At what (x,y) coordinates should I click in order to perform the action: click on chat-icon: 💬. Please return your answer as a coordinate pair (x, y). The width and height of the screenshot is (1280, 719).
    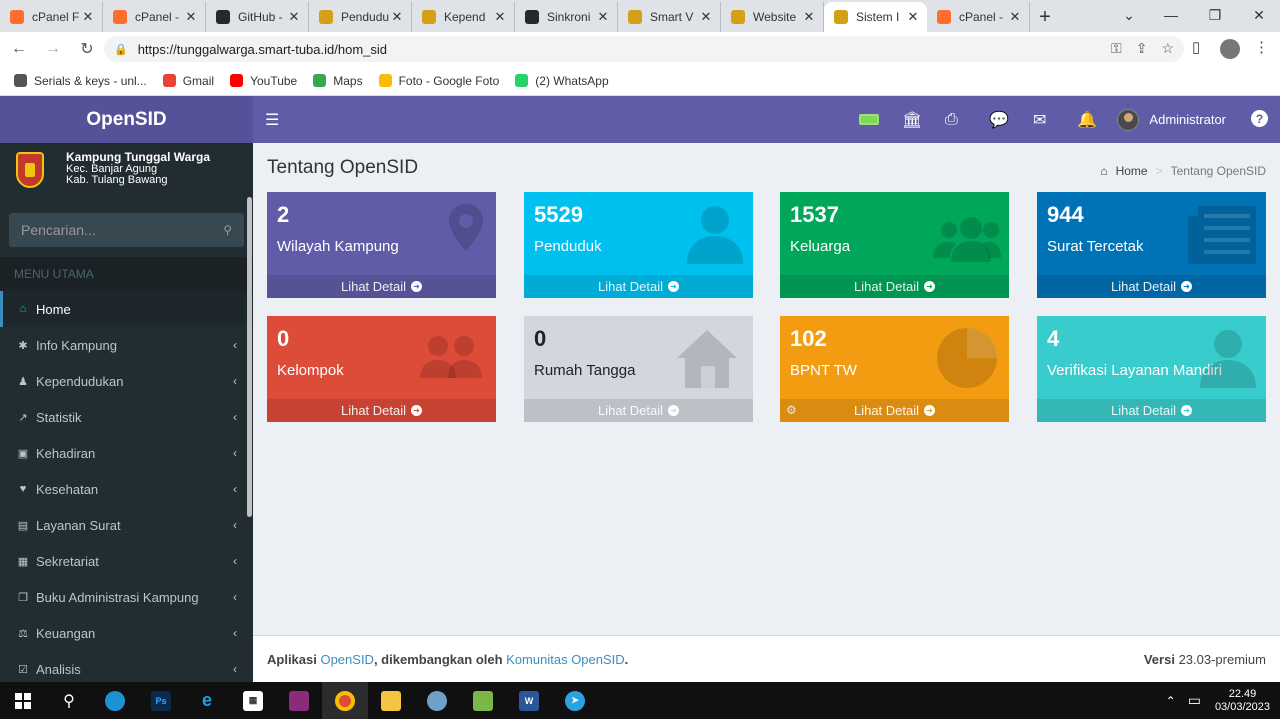
    Looking at the image, I should click on (999, 119).